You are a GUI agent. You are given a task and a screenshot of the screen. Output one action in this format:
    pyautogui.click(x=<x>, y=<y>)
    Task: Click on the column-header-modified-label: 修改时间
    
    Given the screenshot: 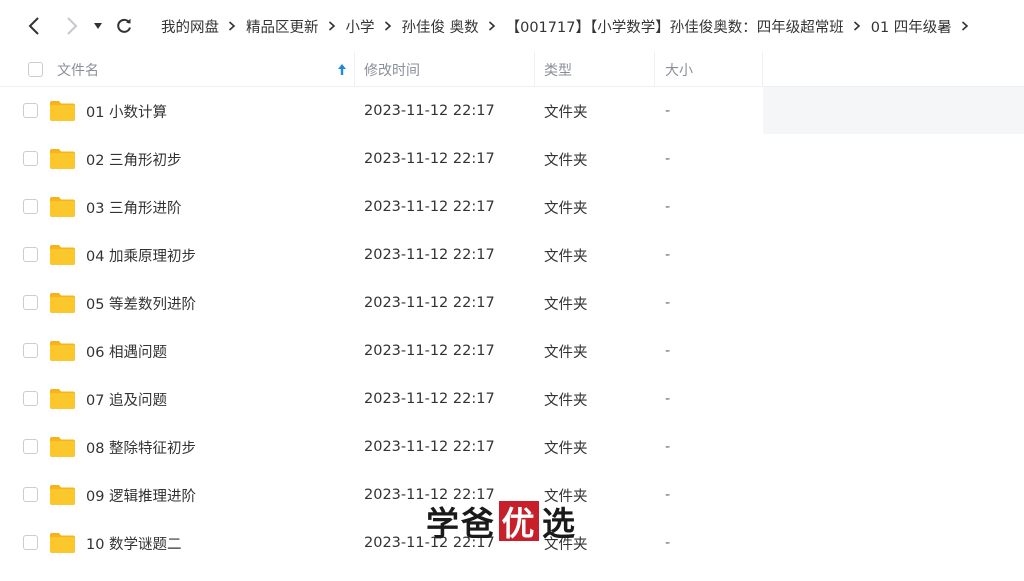 What is the action you would take?
    pyautogui.click(x=392, y=70)
    